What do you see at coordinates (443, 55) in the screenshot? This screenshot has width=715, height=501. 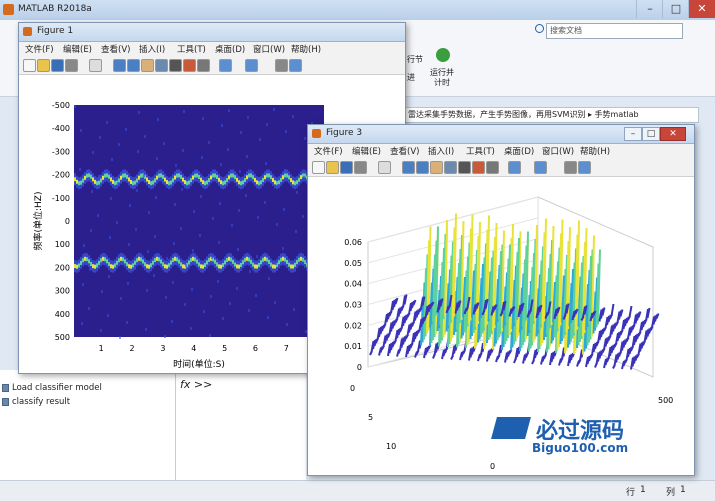 I see `run-and-time-icon` at bounding box center [443, 55].